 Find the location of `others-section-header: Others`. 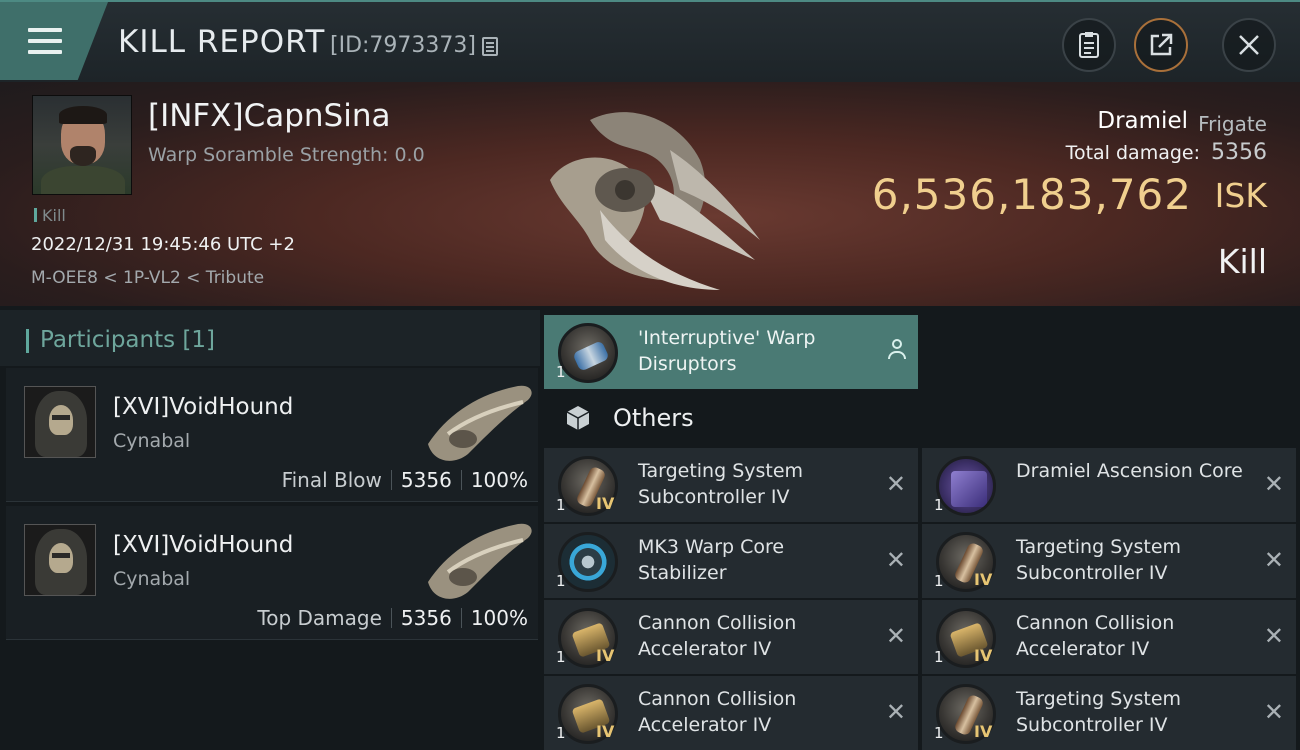

others-section-header: Others is located at coordinates (731, 418).